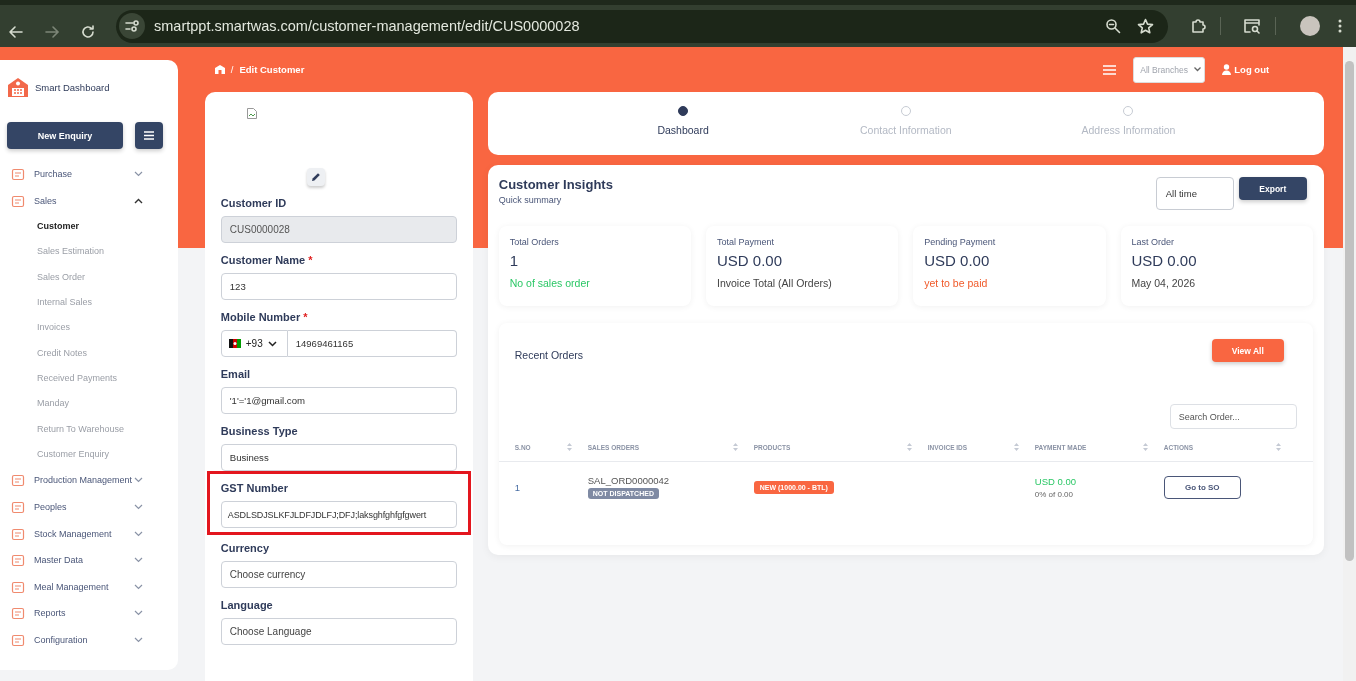 This screenshot has height=681, width=1356. I want to click on input-field: '1'='1@gmail.com, so click(338, 400).